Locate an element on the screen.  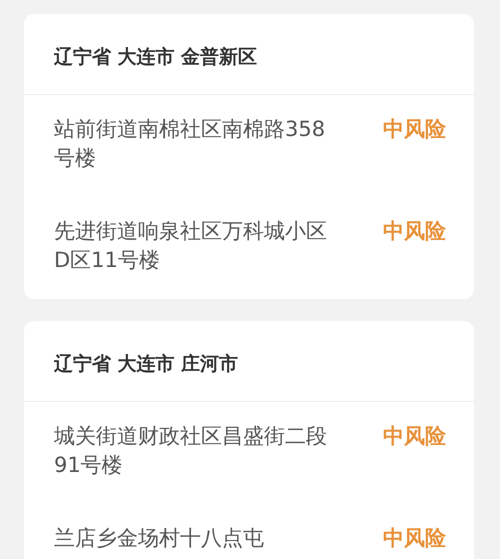
address-text: 站前街道南棉社区南棉路358号楼 is located at coordinates (190, 144).